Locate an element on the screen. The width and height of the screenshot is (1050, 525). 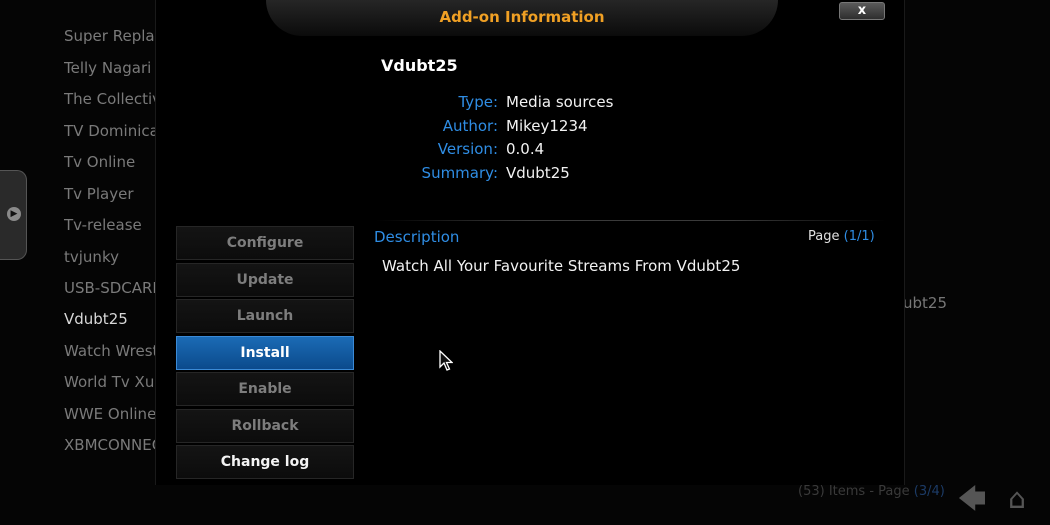
dialog-header: Add-on Information is located at coordinates (522, 18).